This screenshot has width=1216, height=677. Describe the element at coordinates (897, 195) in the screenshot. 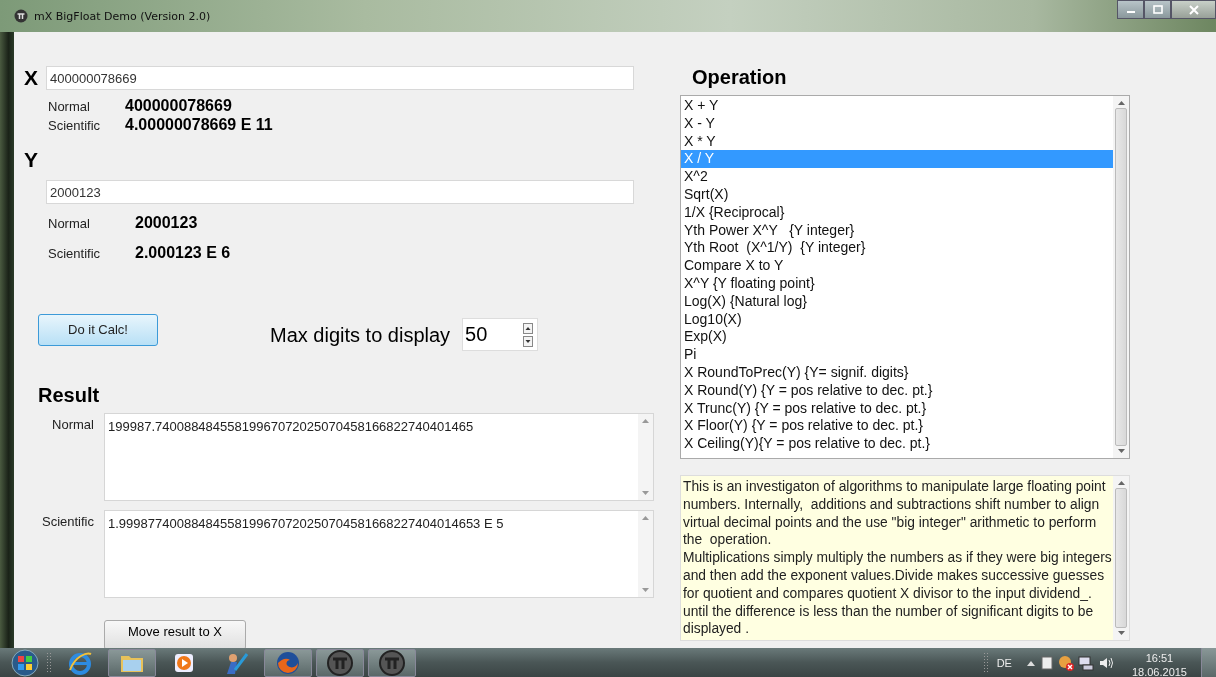

I see `operation-item: Sqrt(X)` at that location.